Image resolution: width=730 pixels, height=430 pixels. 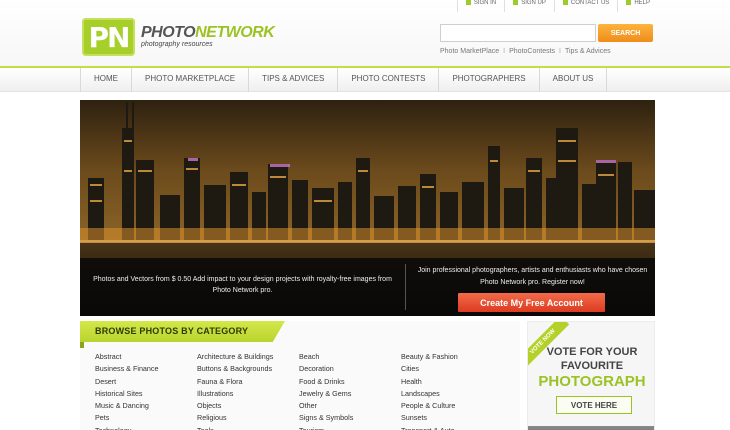 What do you see at coordinates (189, 80) in the screenshot?
I see `nav-photo-marketplace: Photo Marketplace` at bounding box center [189, 80].